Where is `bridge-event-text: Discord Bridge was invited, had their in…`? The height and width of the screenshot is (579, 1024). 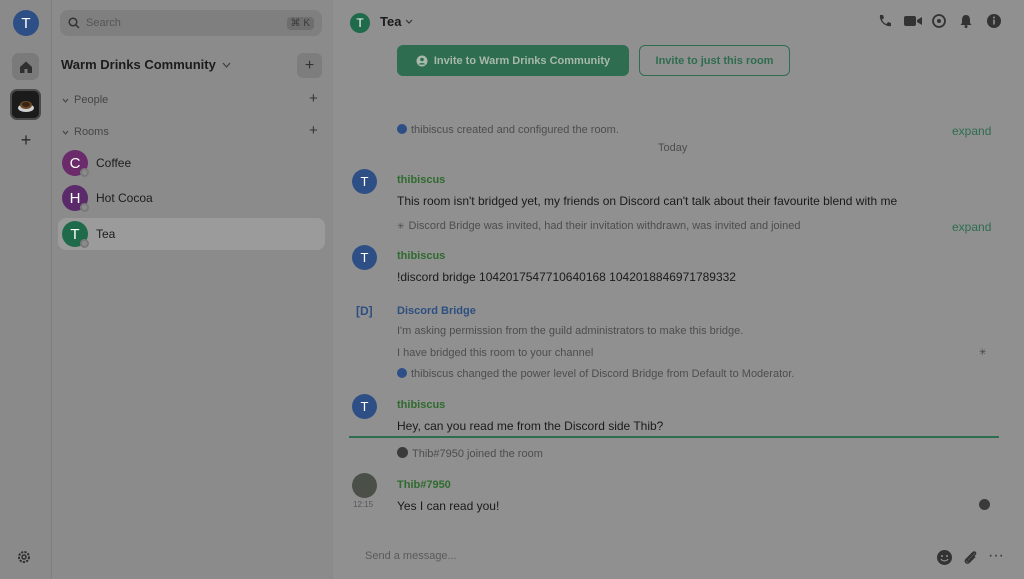 bridge-event-text: Discord Bridge was invited, had their in… is located at coordinates (604, 226).